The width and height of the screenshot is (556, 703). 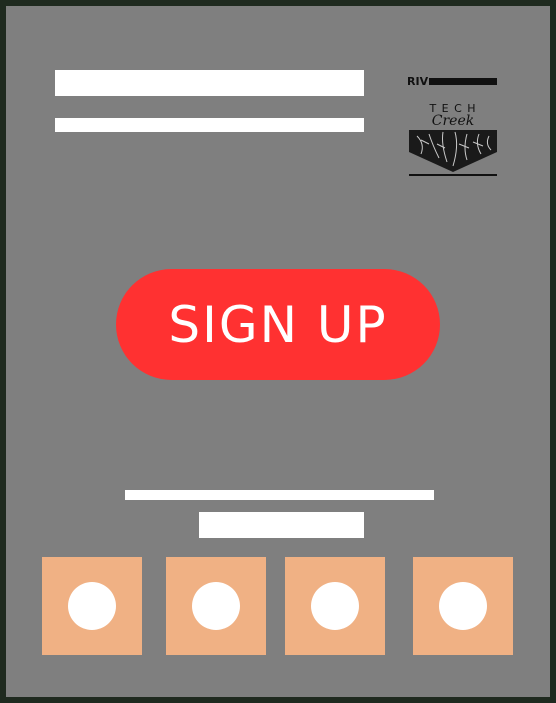 I want to click on tree-roots-shield-icon: RIV T E C H Creek, so click(x=452, y=125).